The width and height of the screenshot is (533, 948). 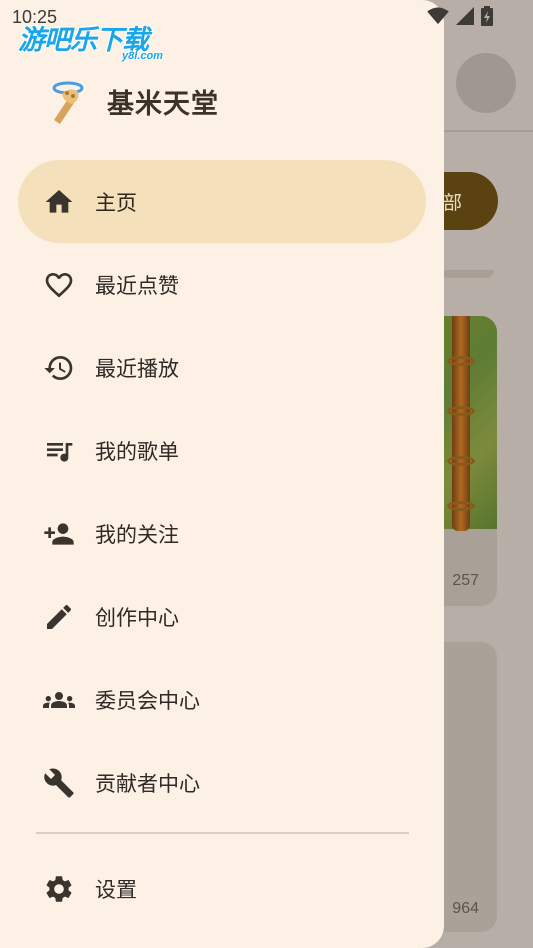 I want to click on heart-outline-icon, so click(x=59, y=285).